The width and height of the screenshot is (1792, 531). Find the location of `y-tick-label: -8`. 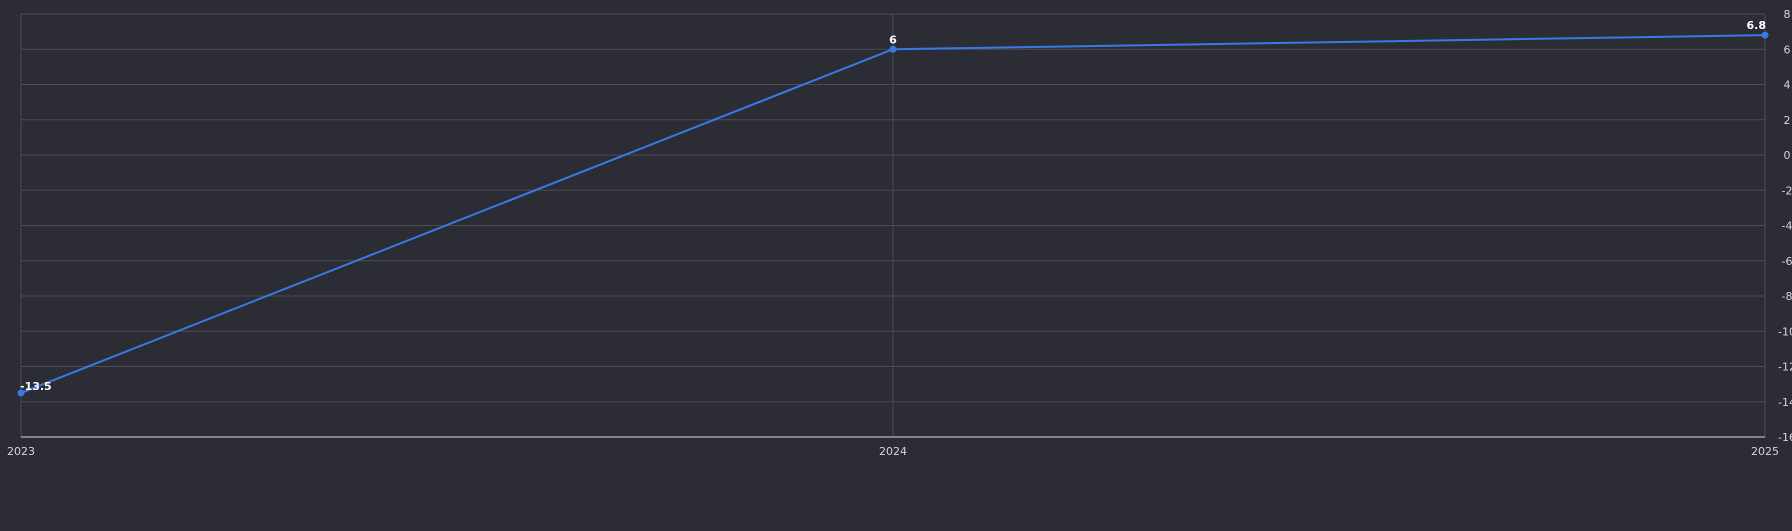

y-tick-label: -8 is located at coordinates (1787, 296).